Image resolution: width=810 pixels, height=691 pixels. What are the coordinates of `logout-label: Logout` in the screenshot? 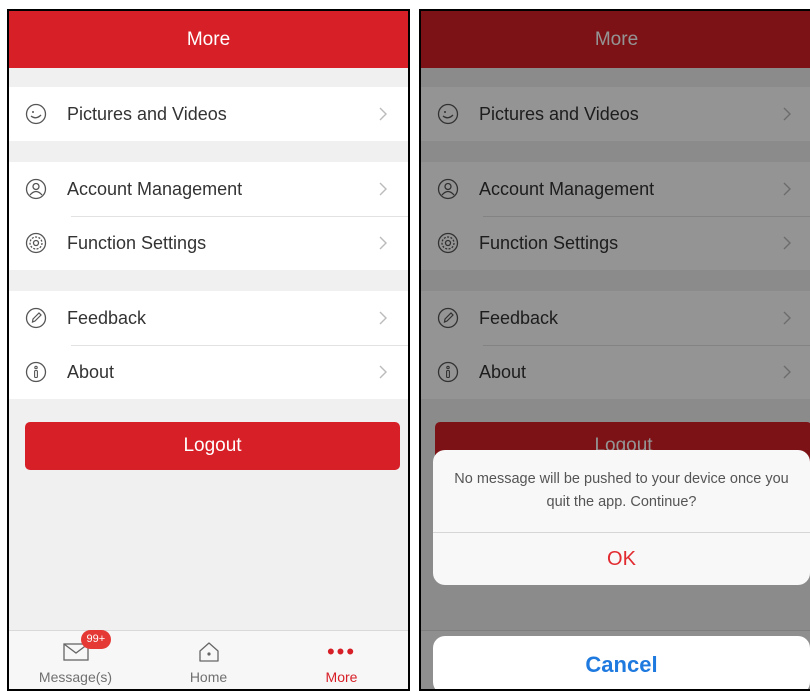 It's located at (212, 445).